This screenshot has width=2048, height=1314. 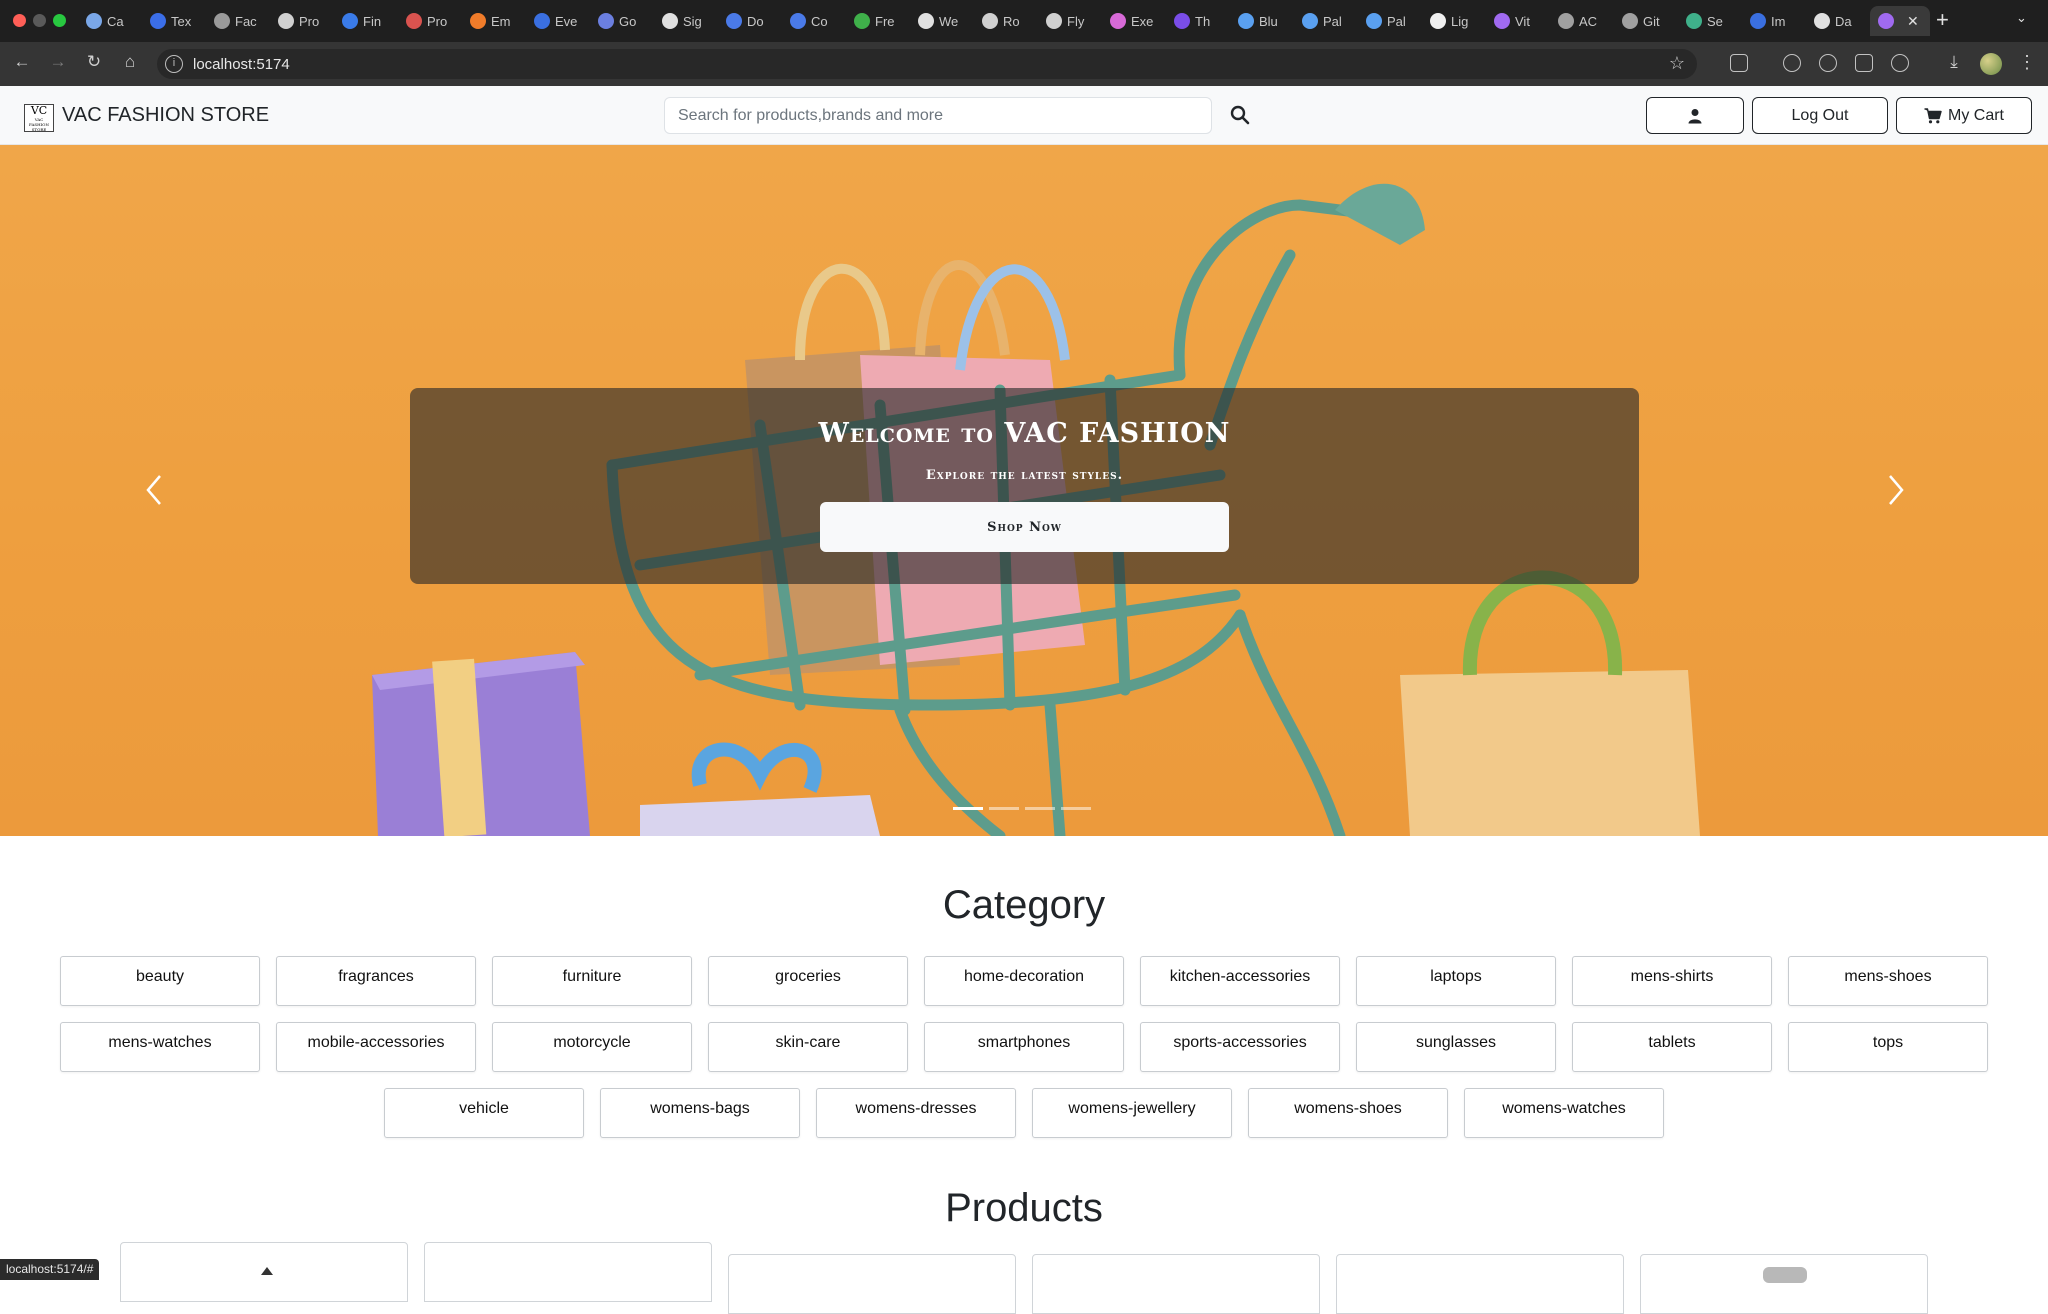 I want to click on password-key-icon, so click(x=1792, y=63).